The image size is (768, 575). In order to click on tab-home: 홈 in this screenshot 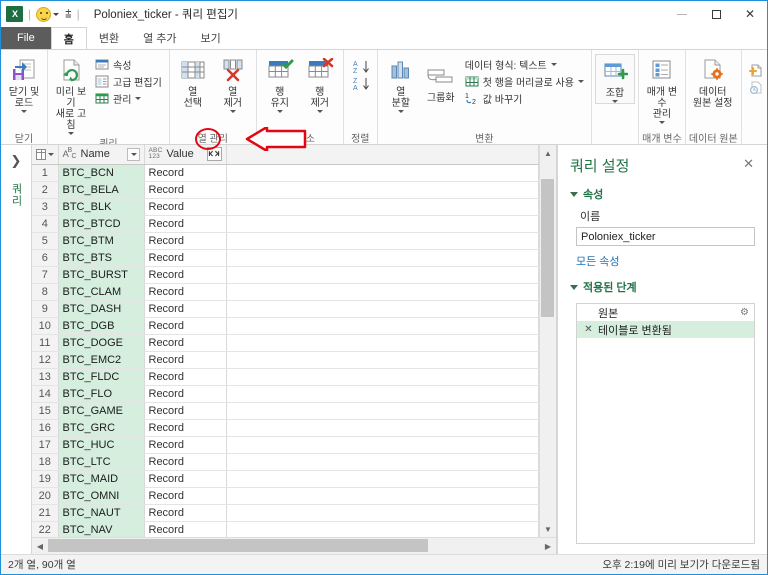, I will do `click(68, 38)`.